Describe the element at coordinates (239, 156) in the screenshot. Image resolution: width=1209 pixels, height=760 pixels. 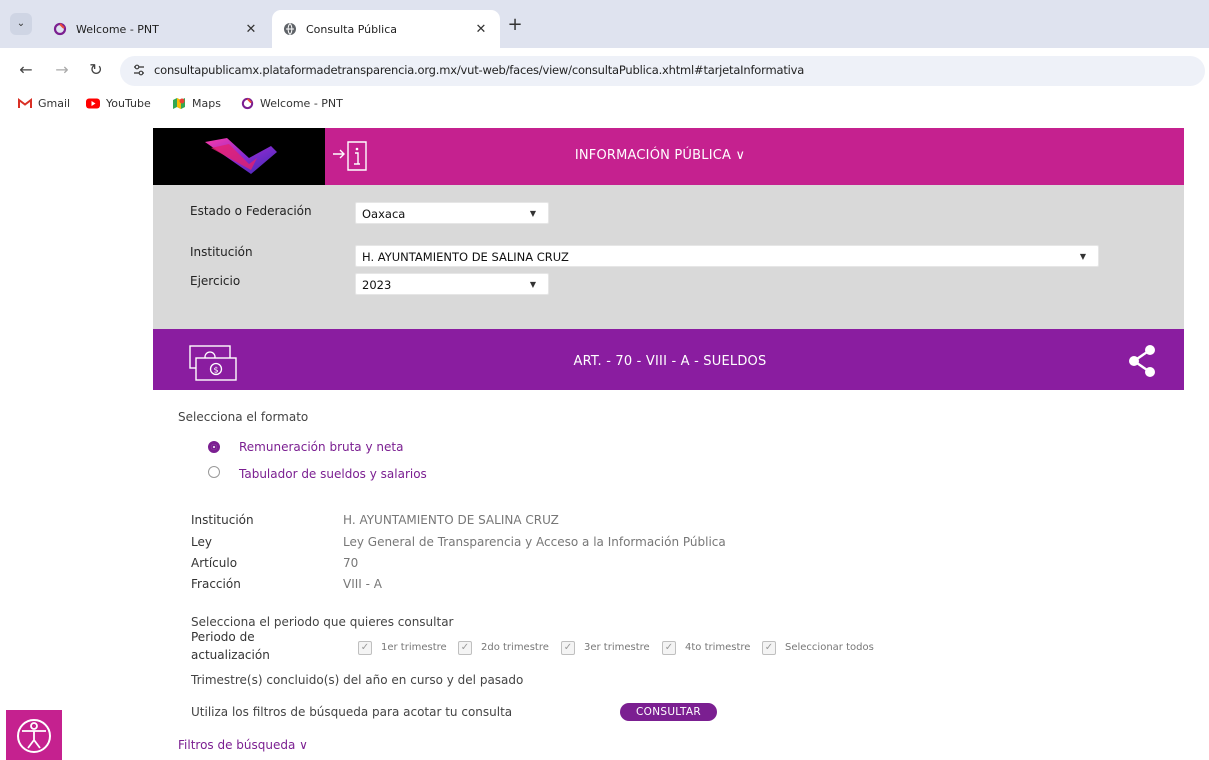
I see `pnt-logo` at that location.